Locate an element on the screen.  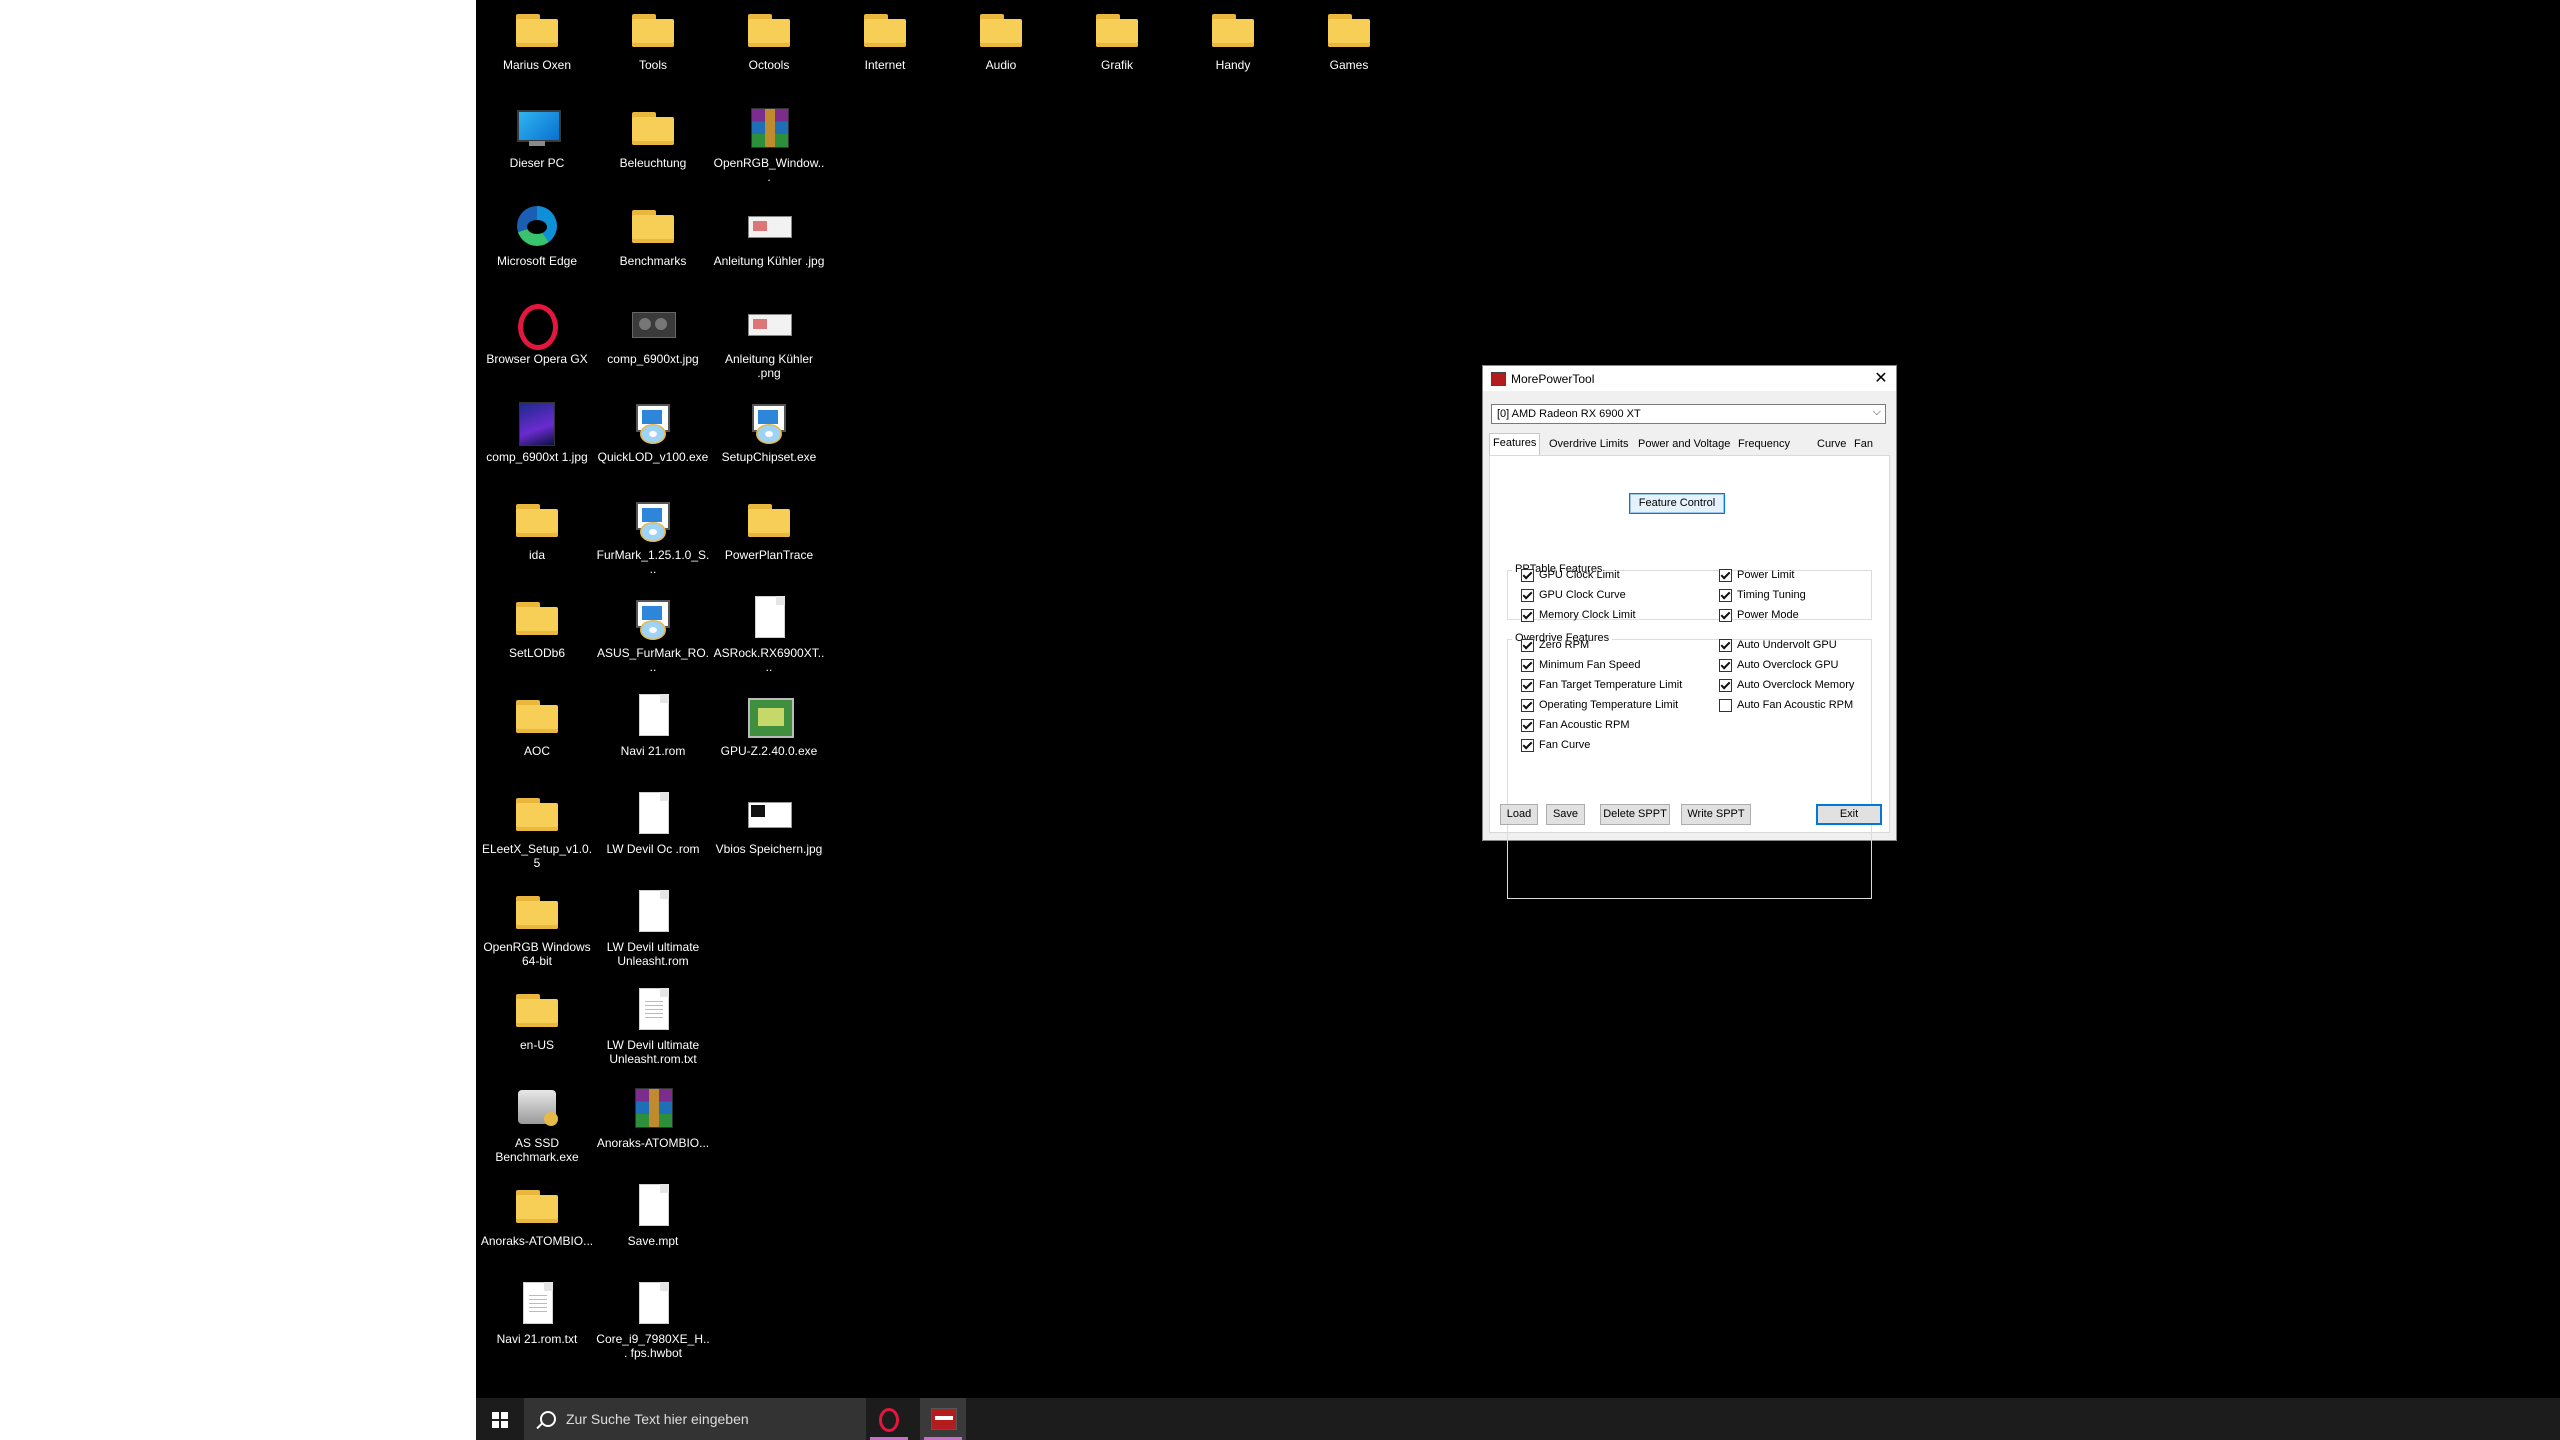
close-button: ✕ is located at coordinates (1881, 378).